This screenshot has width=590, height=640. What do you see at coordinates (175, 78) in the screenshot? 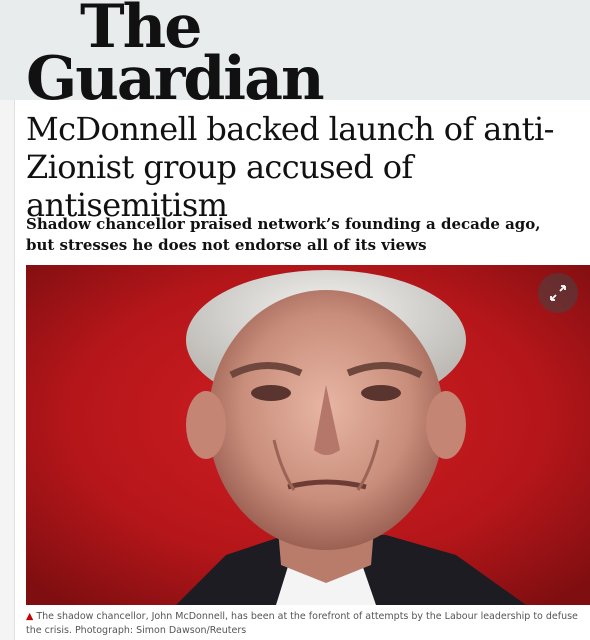
I see `logo-line-2: Guardian` at bounding box center [175, 78].